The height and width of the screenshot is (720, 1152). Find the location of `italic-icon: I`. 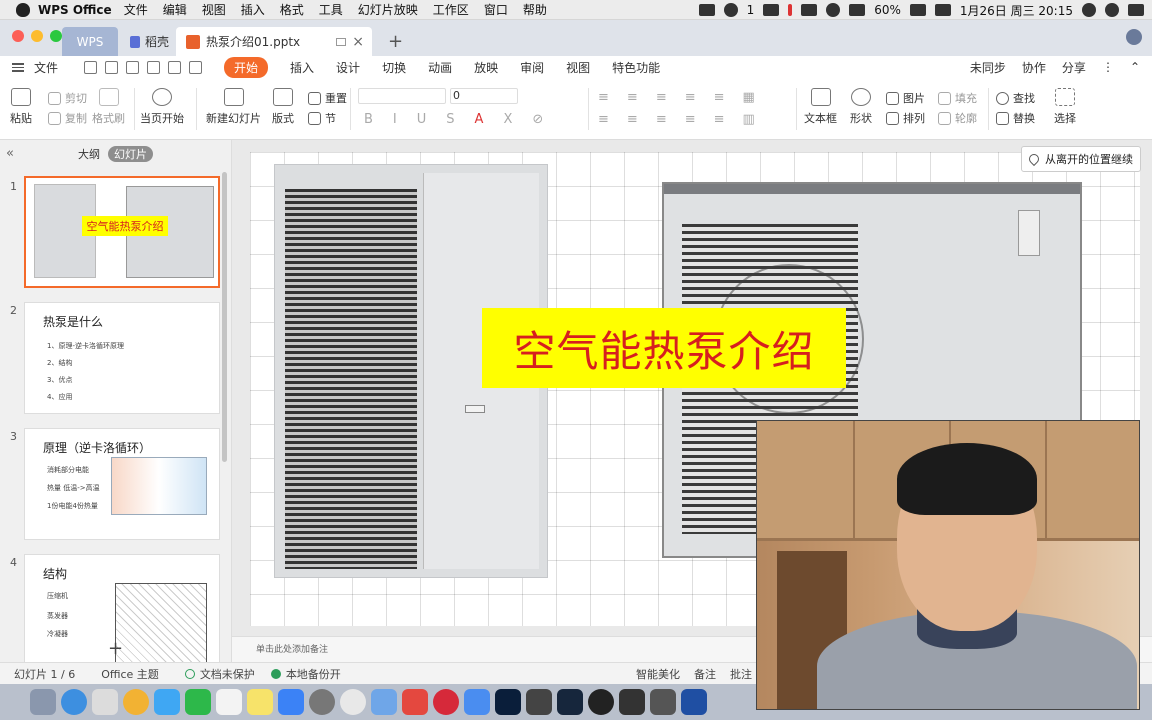

italic-icon: I is located at coordinates (395, 119).